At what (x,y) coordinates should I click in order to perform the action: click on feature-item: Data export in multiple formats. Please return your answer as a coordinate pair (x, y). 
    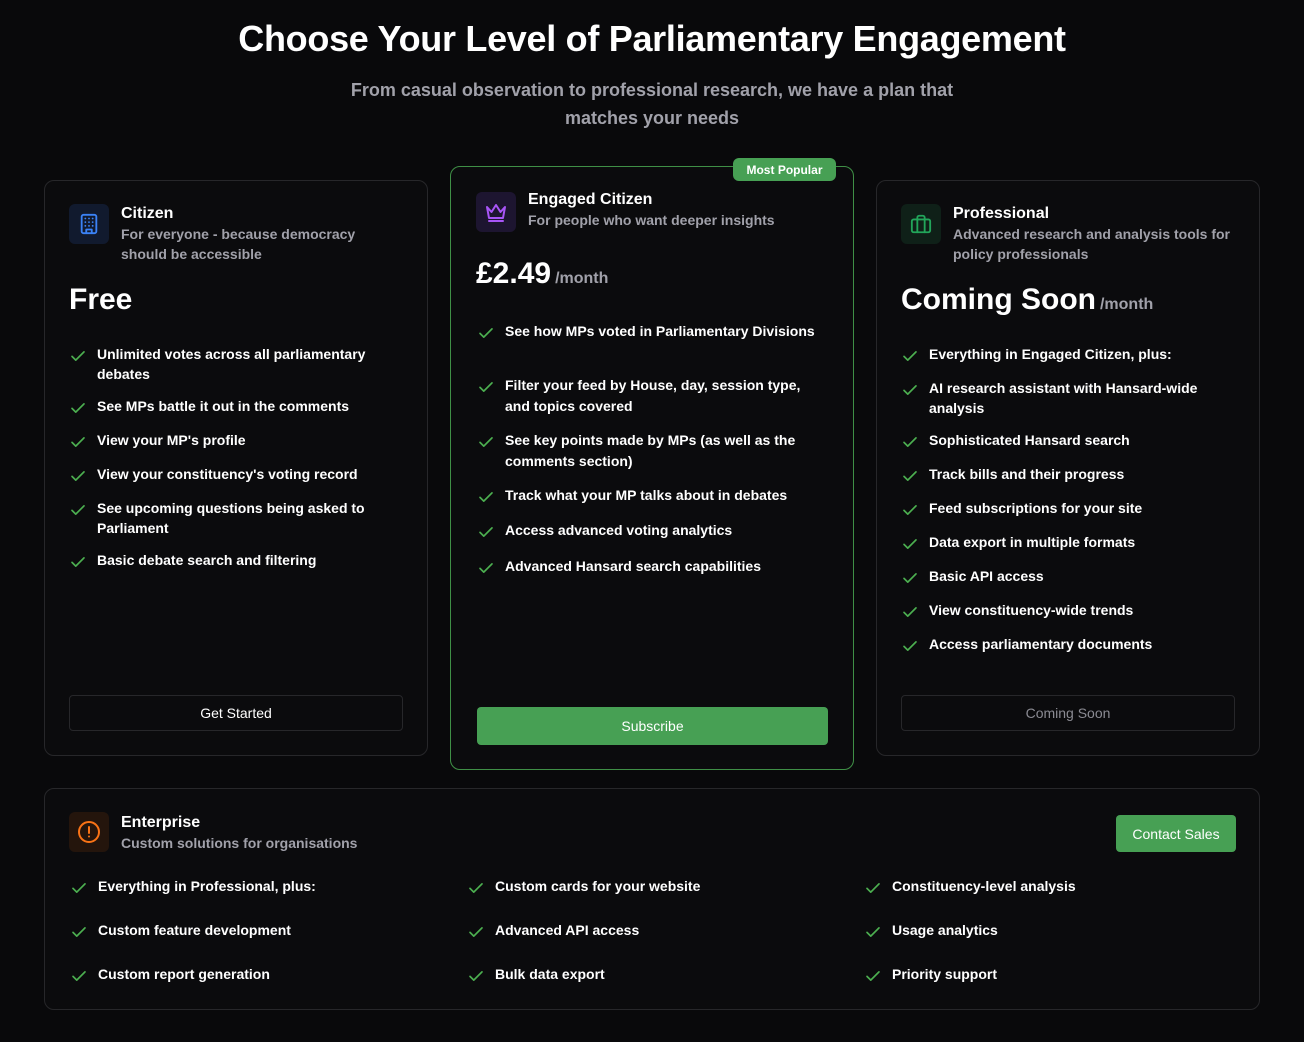
    Looking at the image, I should click on (1066, 549).